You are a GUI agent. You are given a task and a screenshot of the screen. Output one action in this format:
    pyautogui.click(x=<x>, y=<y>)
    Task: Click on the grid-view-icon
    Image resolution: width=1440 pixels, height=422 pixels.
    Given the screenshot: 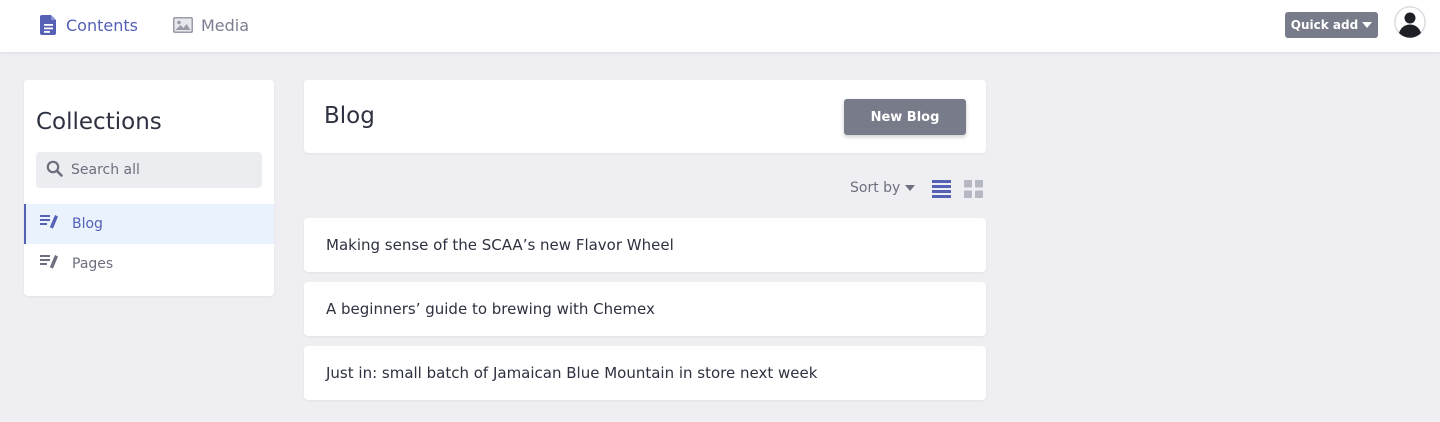 What is the action you would take?
    pyautogui.click(x=973, y=191)
    